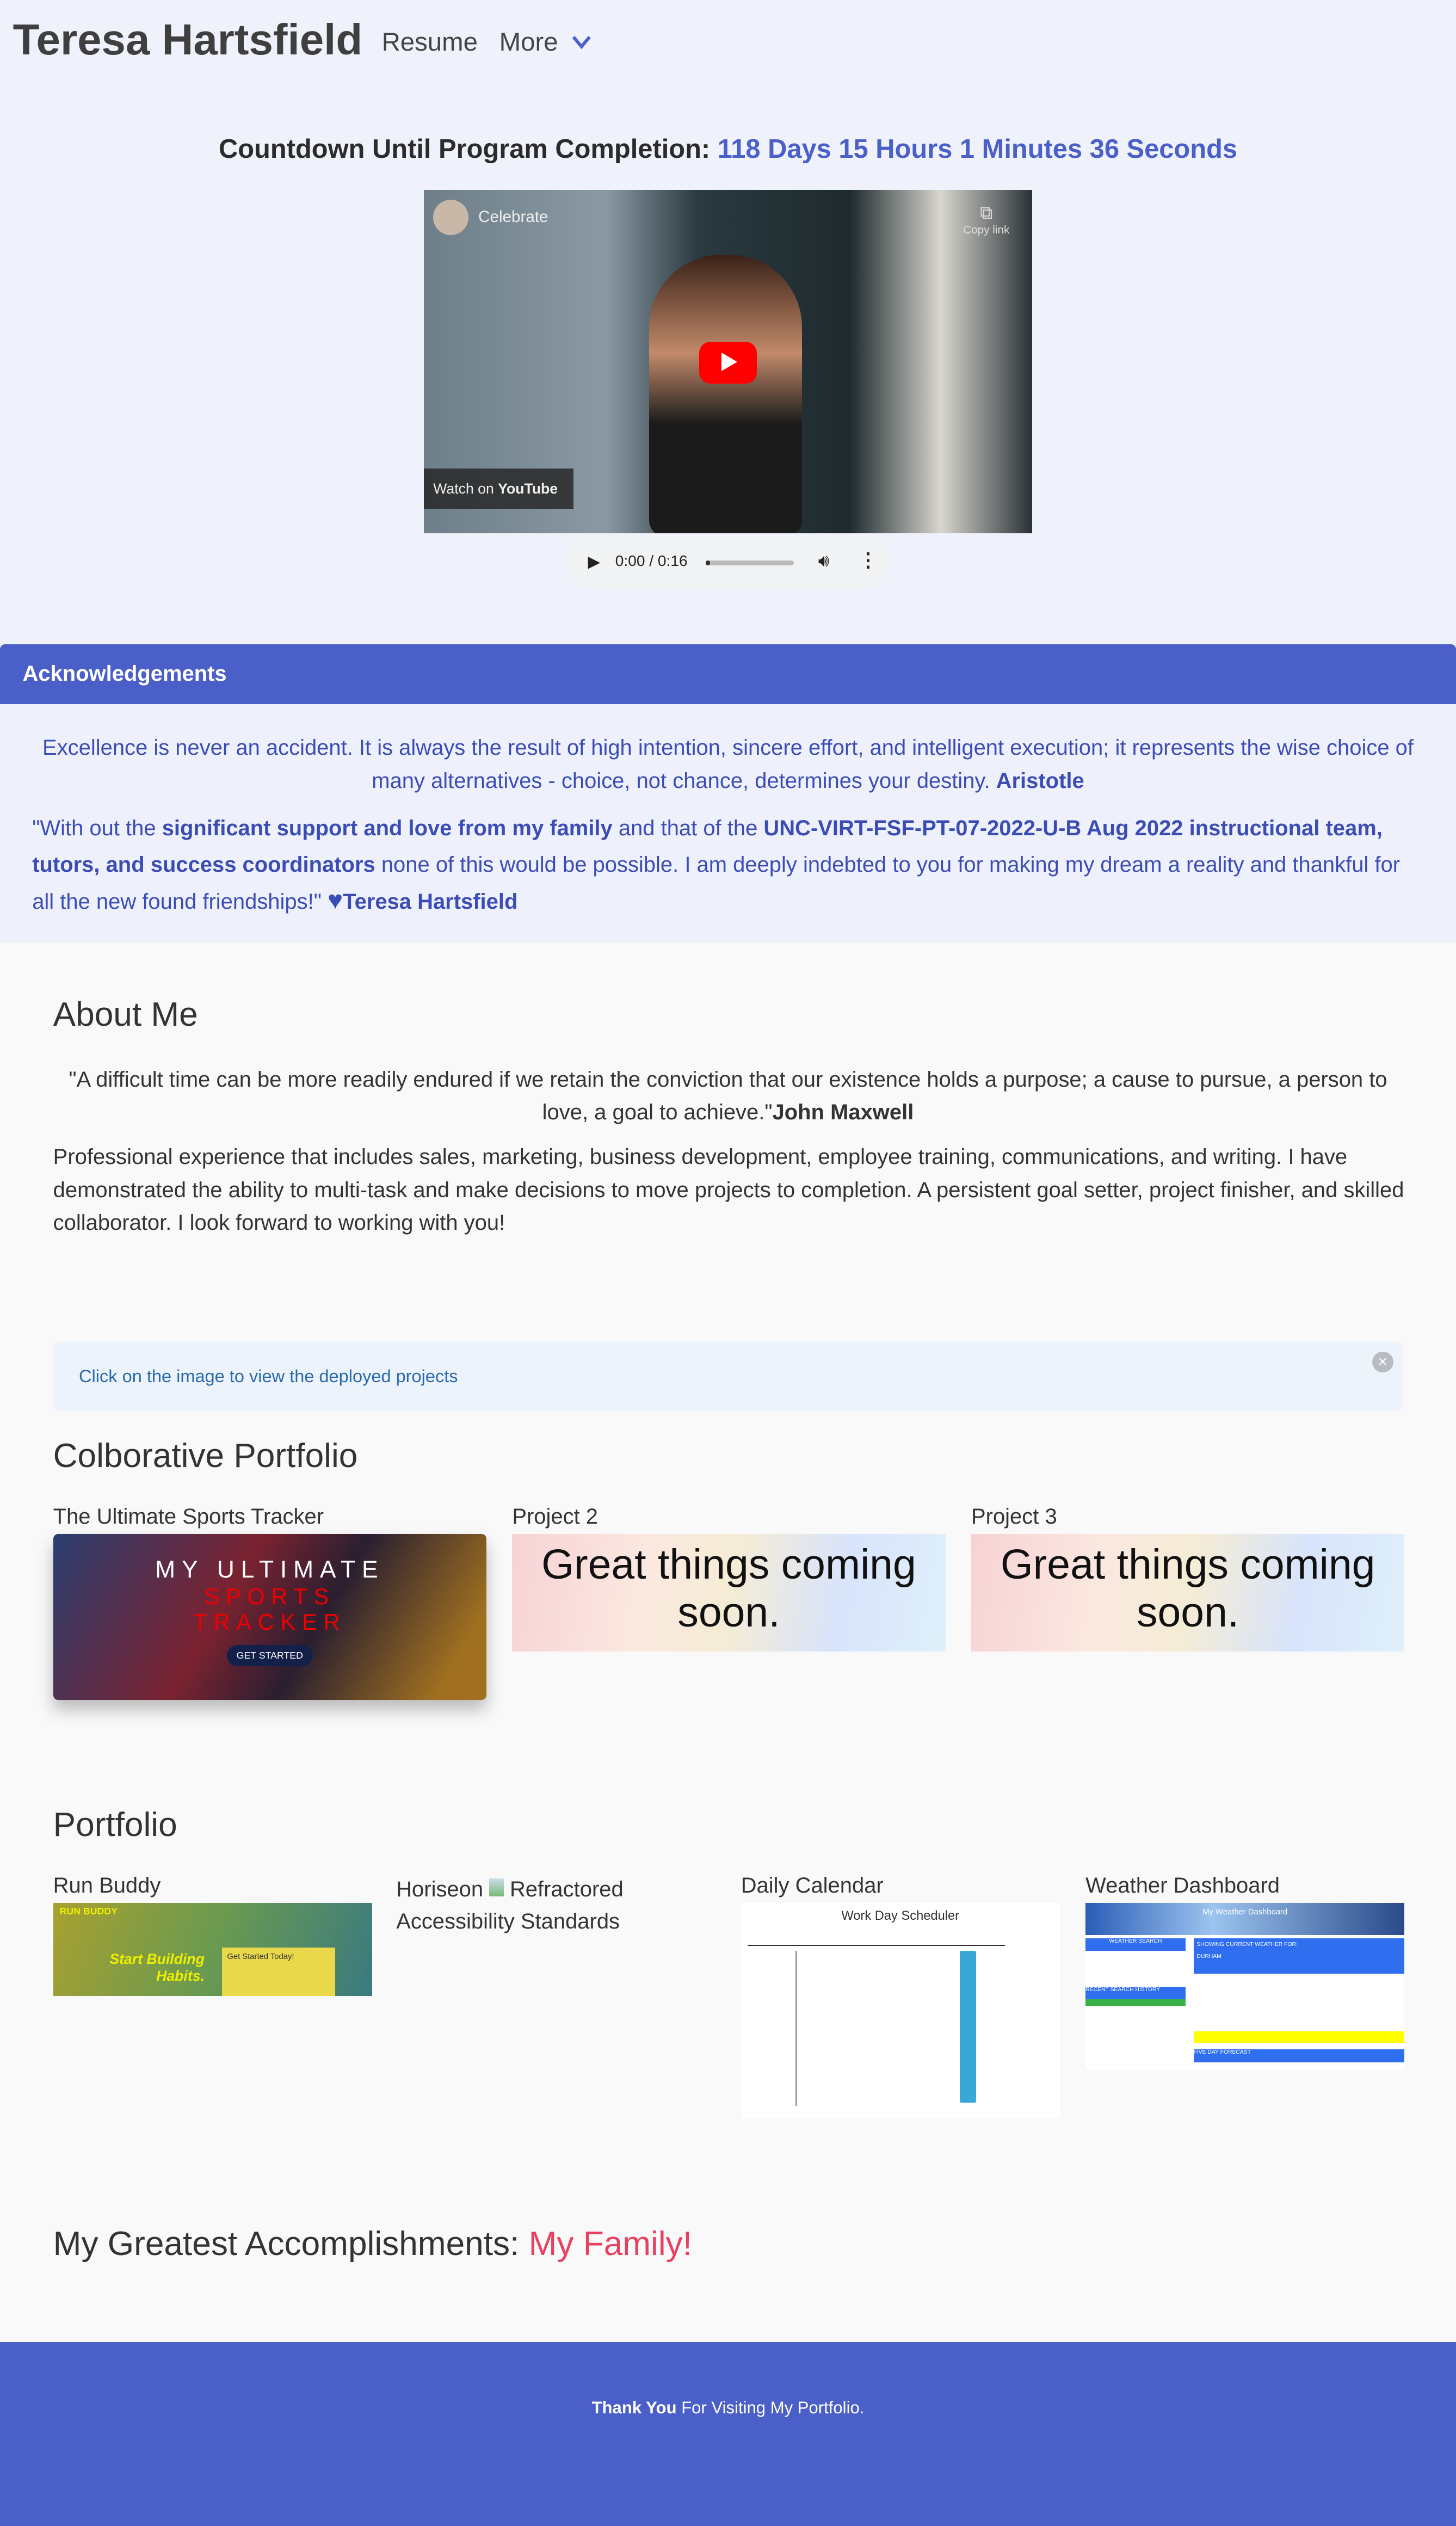 Image resolution: width=1456 pixels, height=2526 pixels. What do you see at coordinates (1299, 2055) in the screenshot?
I see `image-text: FIVE DAY FORECAST` at bounding box center [1299, 2055].